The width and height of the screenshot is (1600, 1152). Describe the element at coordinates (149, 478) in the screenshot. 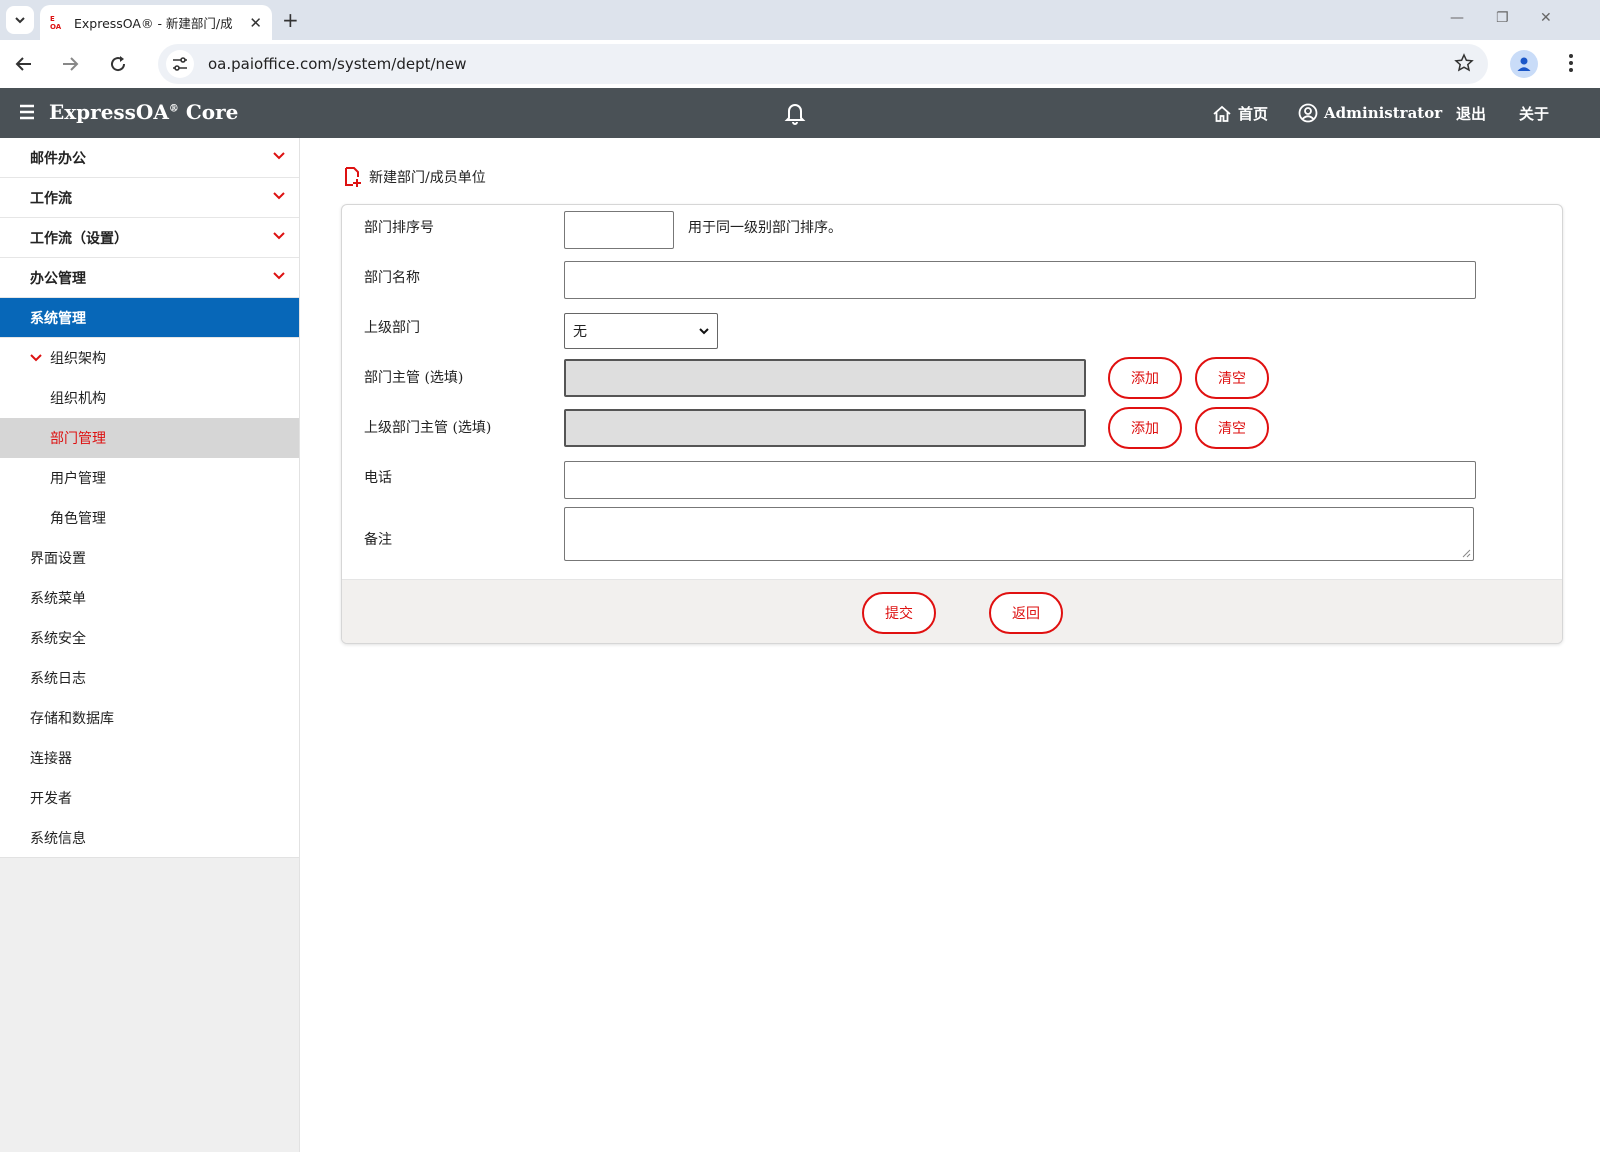

I see `sidebar-item-user-management: 用户管理` at that location.